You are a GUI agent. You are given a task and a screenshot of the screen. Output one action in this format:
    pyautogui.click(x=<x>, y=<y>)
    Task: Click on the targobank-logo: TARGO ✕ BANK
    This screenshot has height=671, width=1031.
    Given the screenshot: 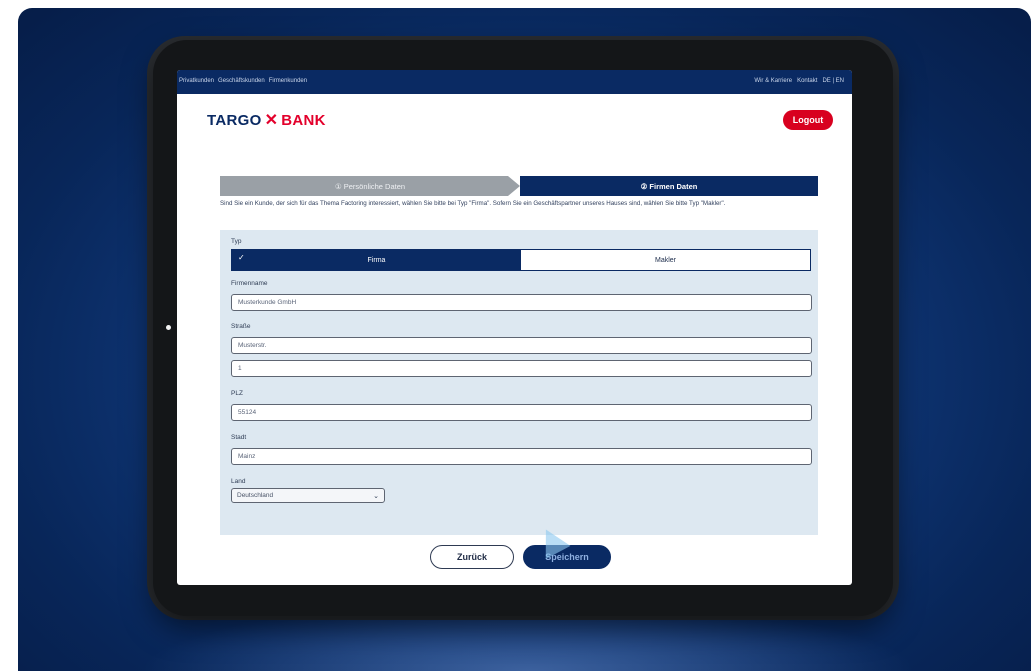 What is the action you would take?
    pyautogui.click(x=266, y=120)
    